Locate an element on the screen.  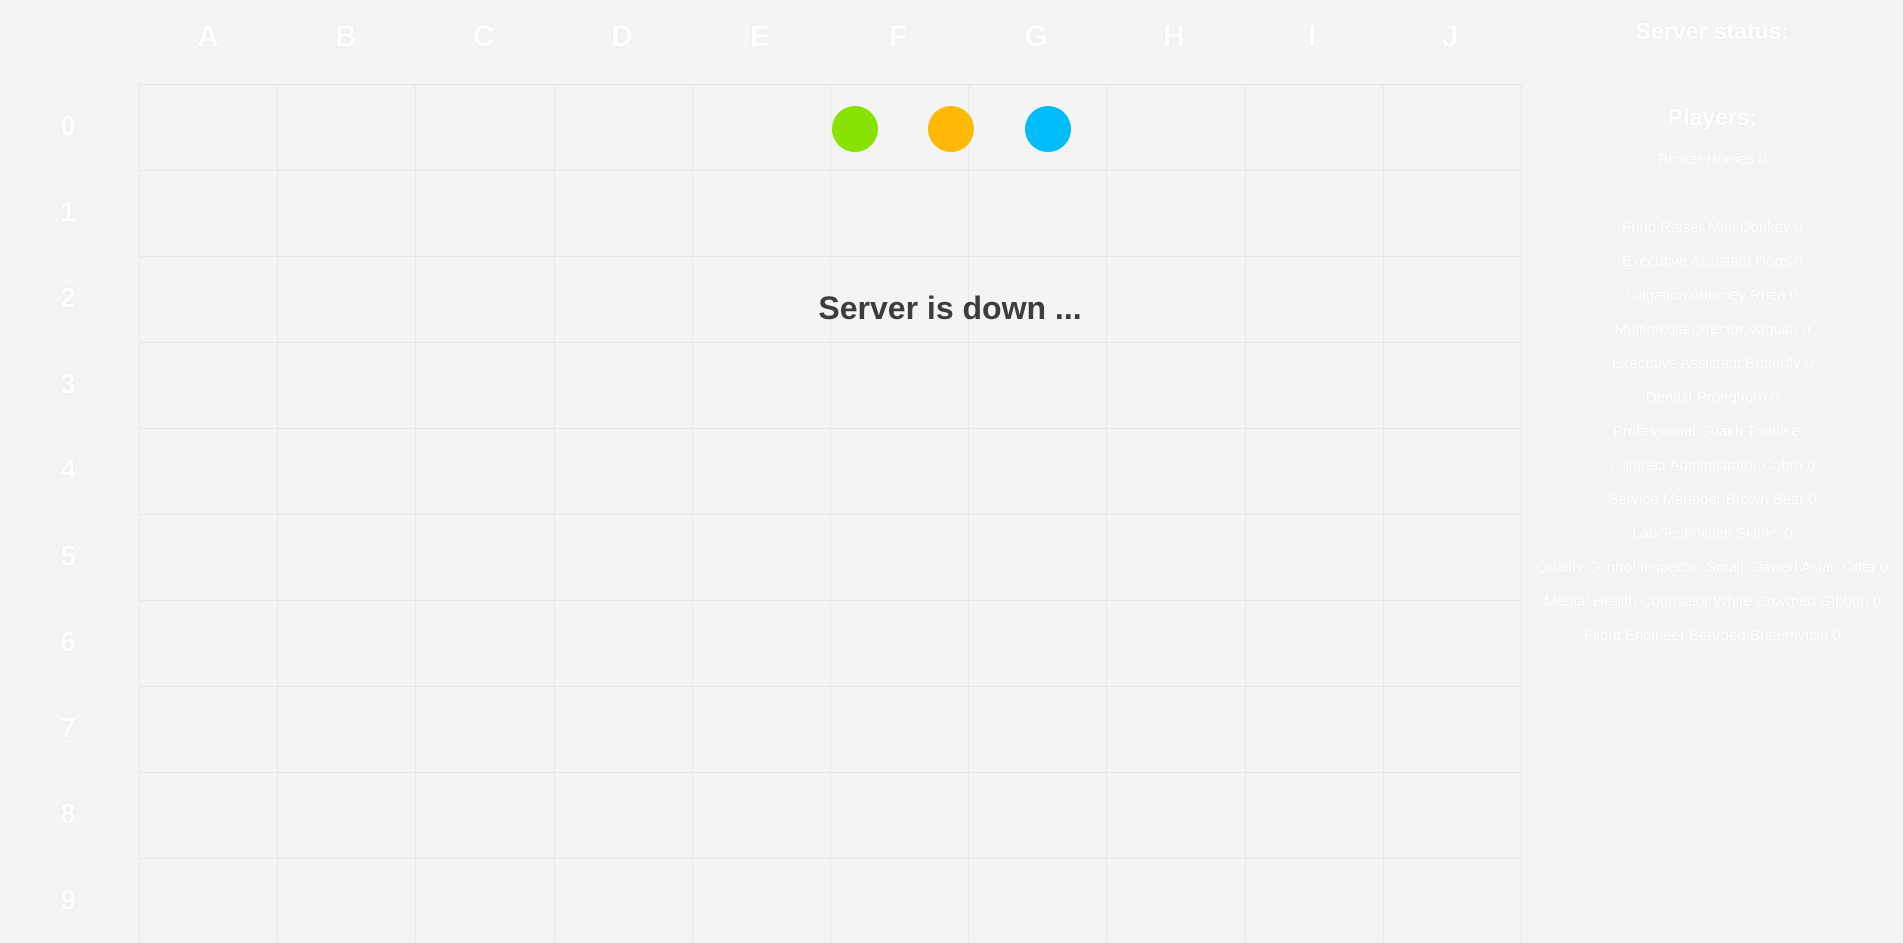
board-cell-j0 is located at coordinates (1452, 128).